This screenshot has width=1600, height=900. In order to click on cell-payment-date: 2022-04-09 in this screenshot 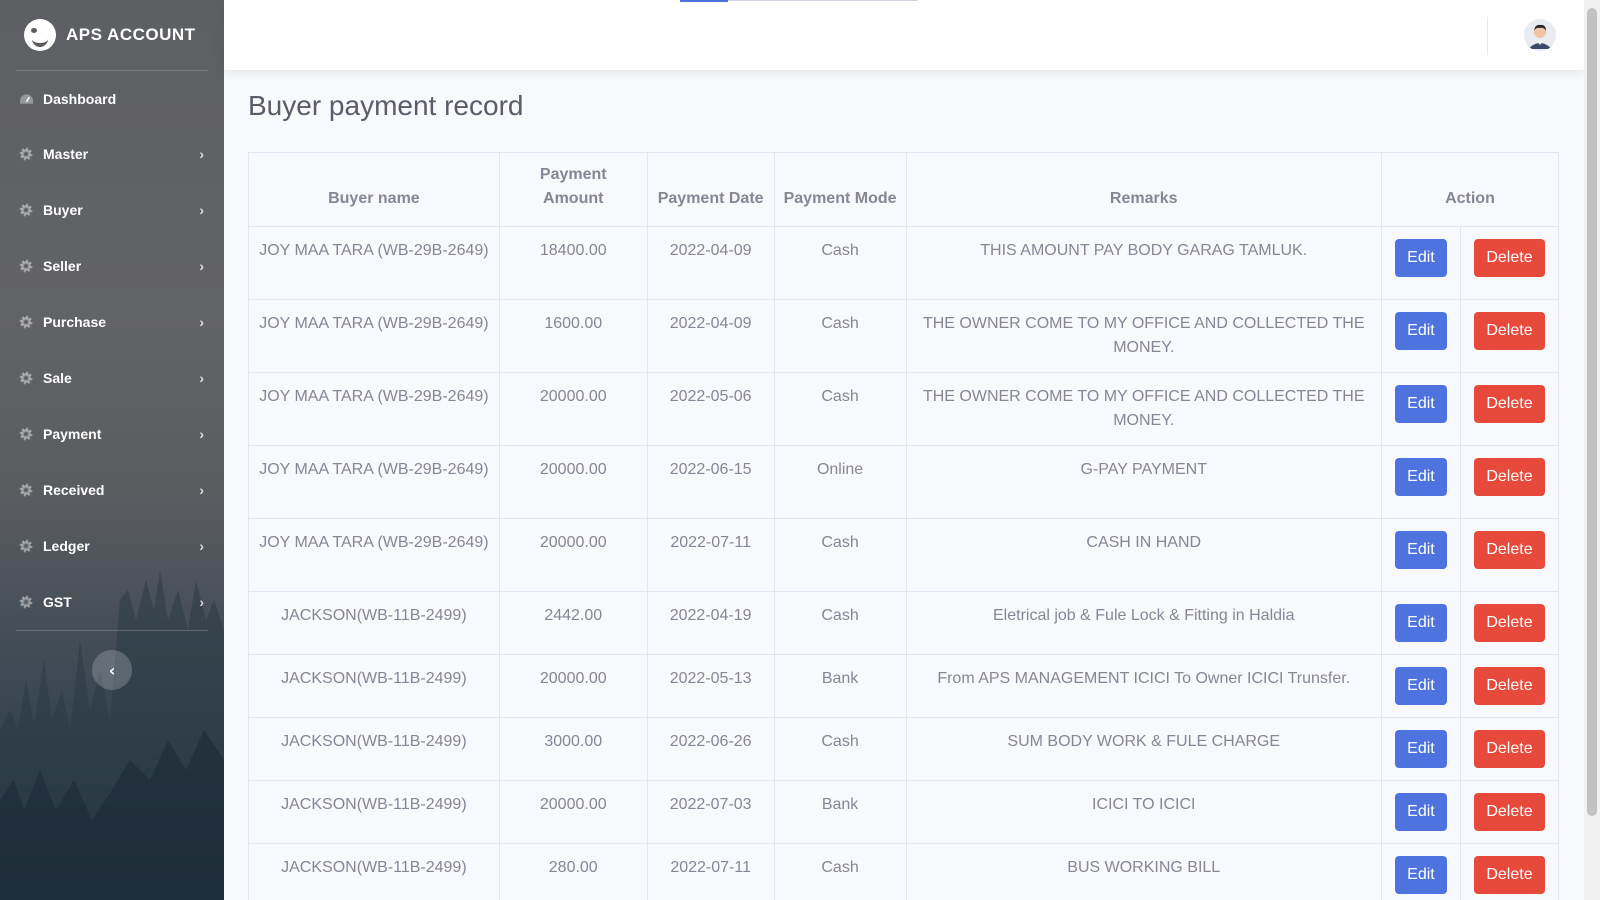, I will do `click(710, 263)`.